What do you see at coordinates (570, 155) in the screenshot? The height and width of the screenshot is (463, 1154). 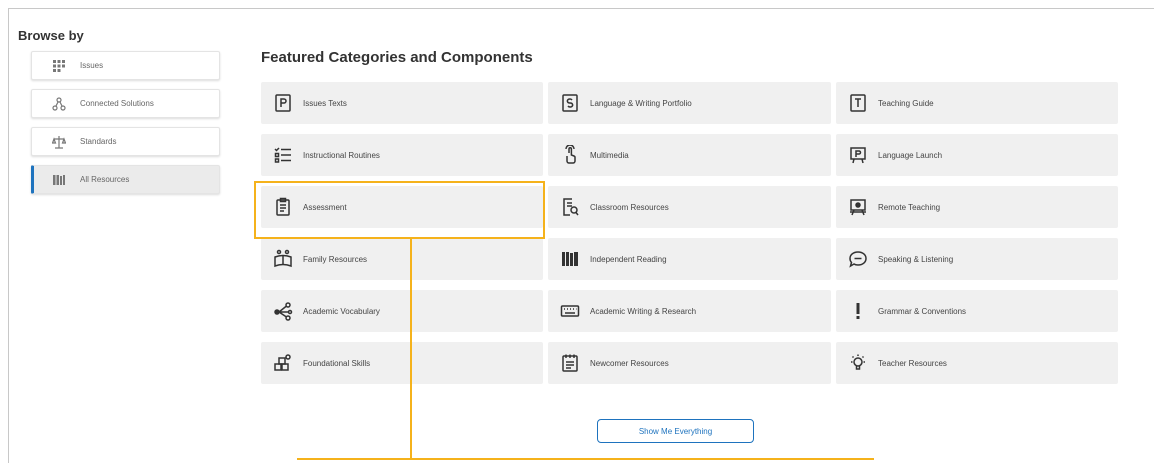 I see `touch-icon` at bounding box center [570, 155].